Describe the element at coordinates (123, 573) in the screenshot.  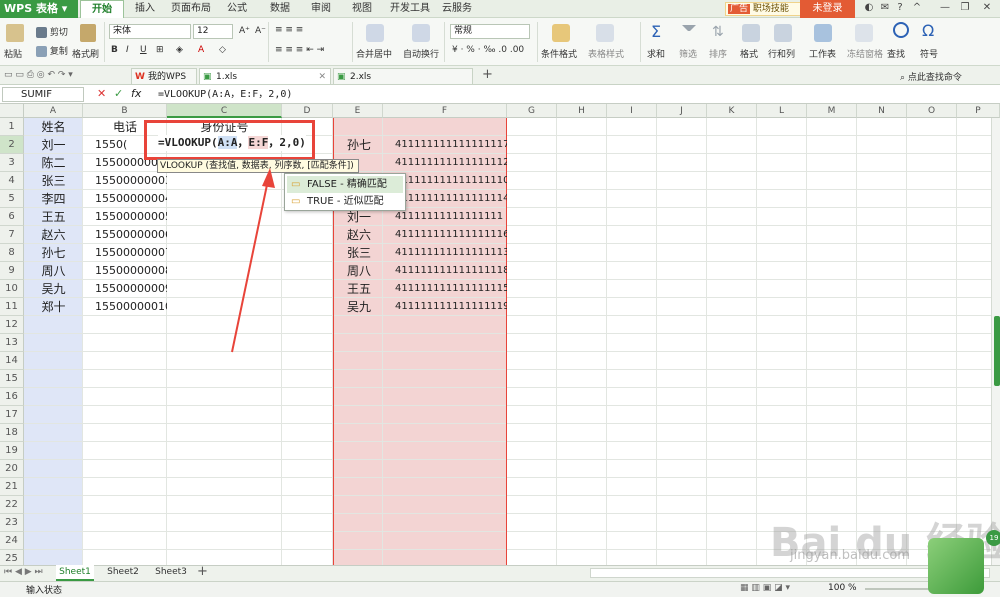
I see `sheet-tab-2: Sheet2` at that location.